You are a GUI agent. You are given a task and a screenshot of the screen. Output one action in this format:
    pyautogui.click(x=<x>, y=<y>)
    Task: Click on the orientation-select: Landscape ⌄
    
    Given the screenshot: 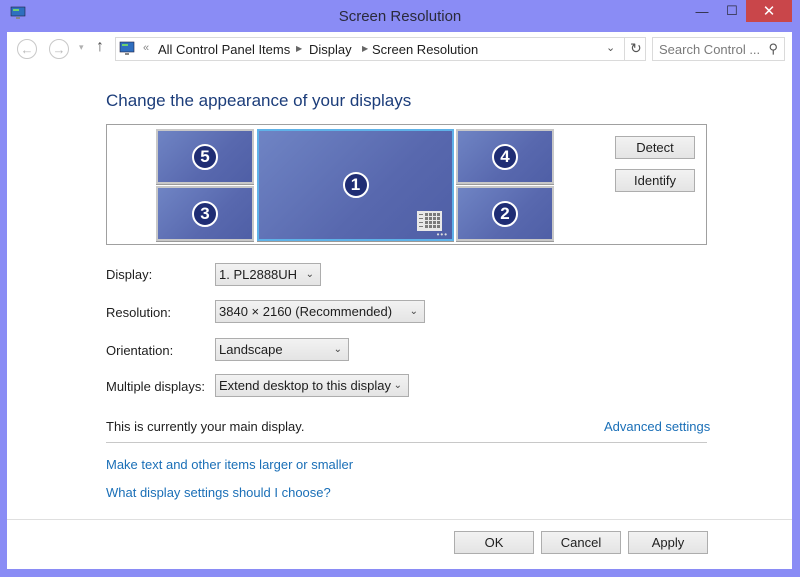 What is the action you would take?
    pyautogui.click(x=282, y=349)
    